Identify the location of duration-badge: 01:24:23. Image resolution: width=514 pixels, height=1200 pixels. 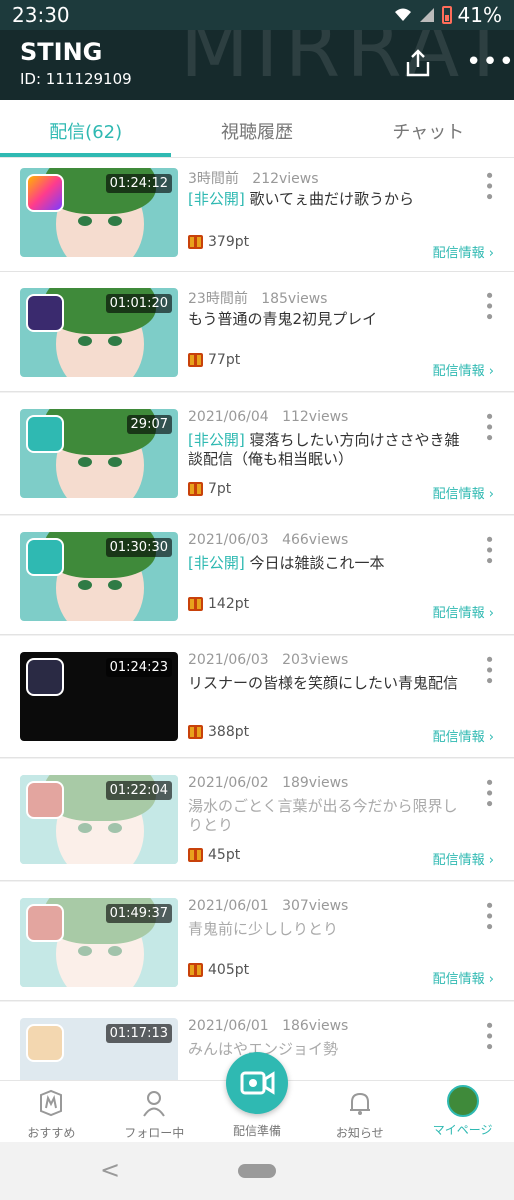
(138, 667).